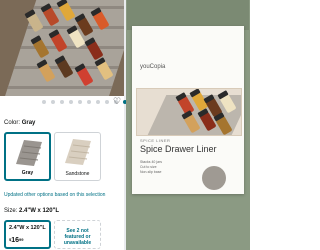  What do you see at coordinates (78, 152) in the screenshot?
I see `sandstone-liner-thumbnail` at bounding box center [78, 152].